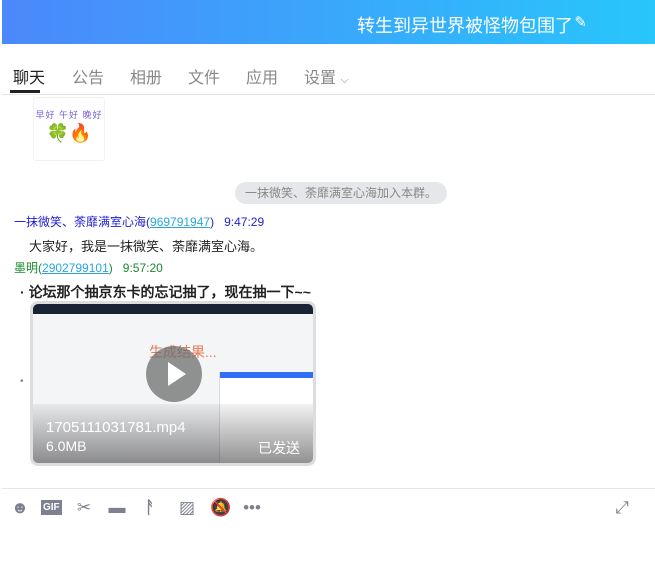 This screenshot has width=655, height=566. Describe the element at coordinates (220, 508) in the screenshot. I see `bell-off-icon: 🔕` at that location.